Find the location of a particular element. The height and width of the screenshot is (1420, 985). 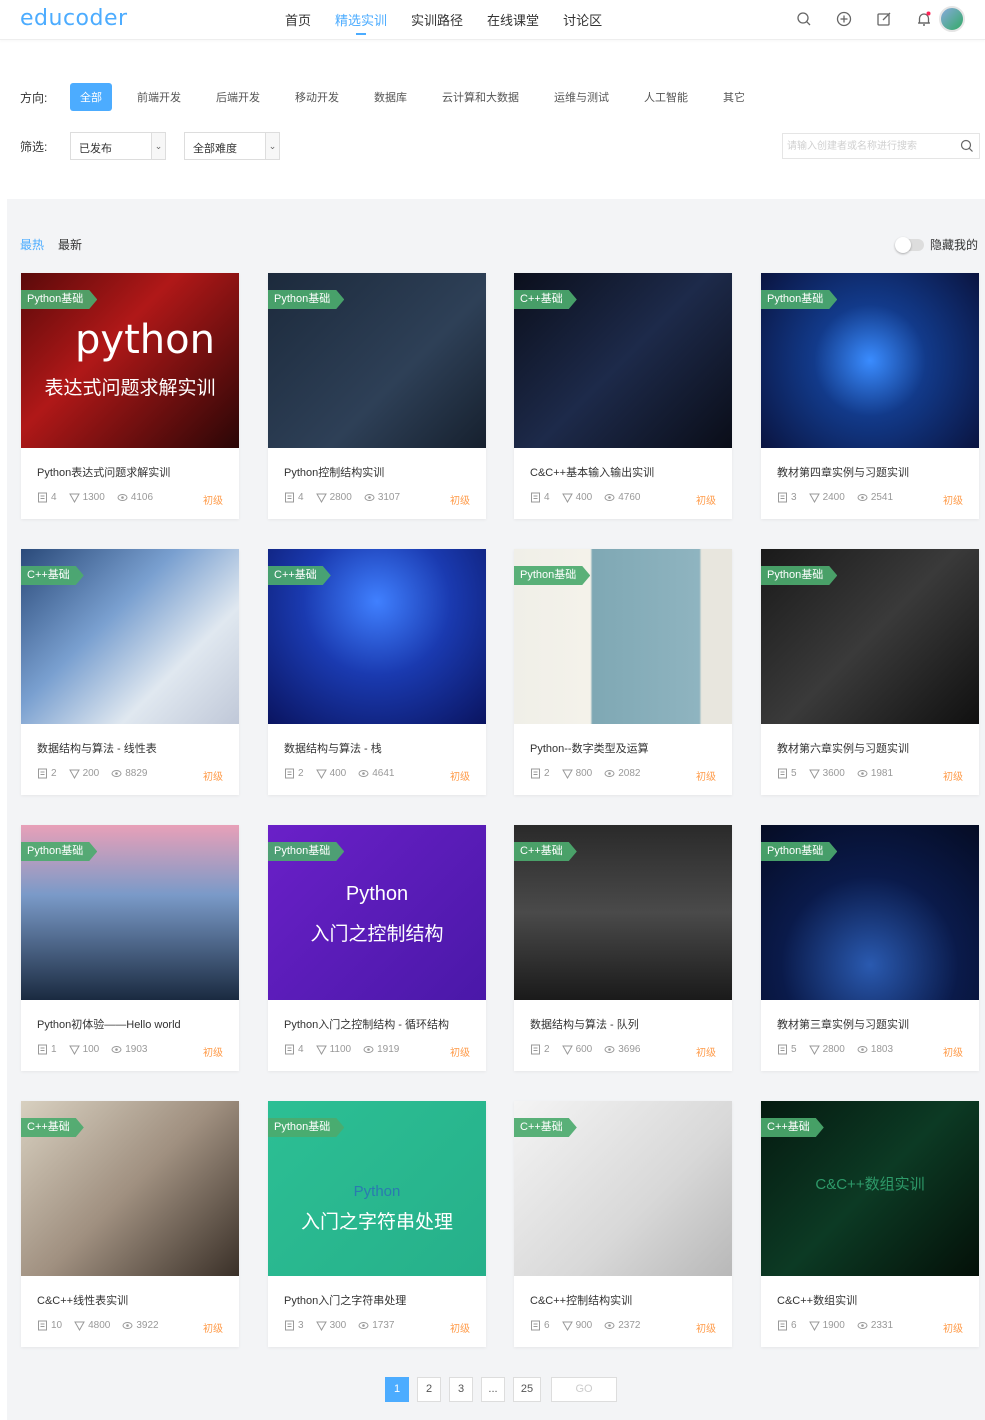

course-card: C++基础 数据结构与算法 - 栈 2 400 4641 初级 is located at coordinates (377, 672).